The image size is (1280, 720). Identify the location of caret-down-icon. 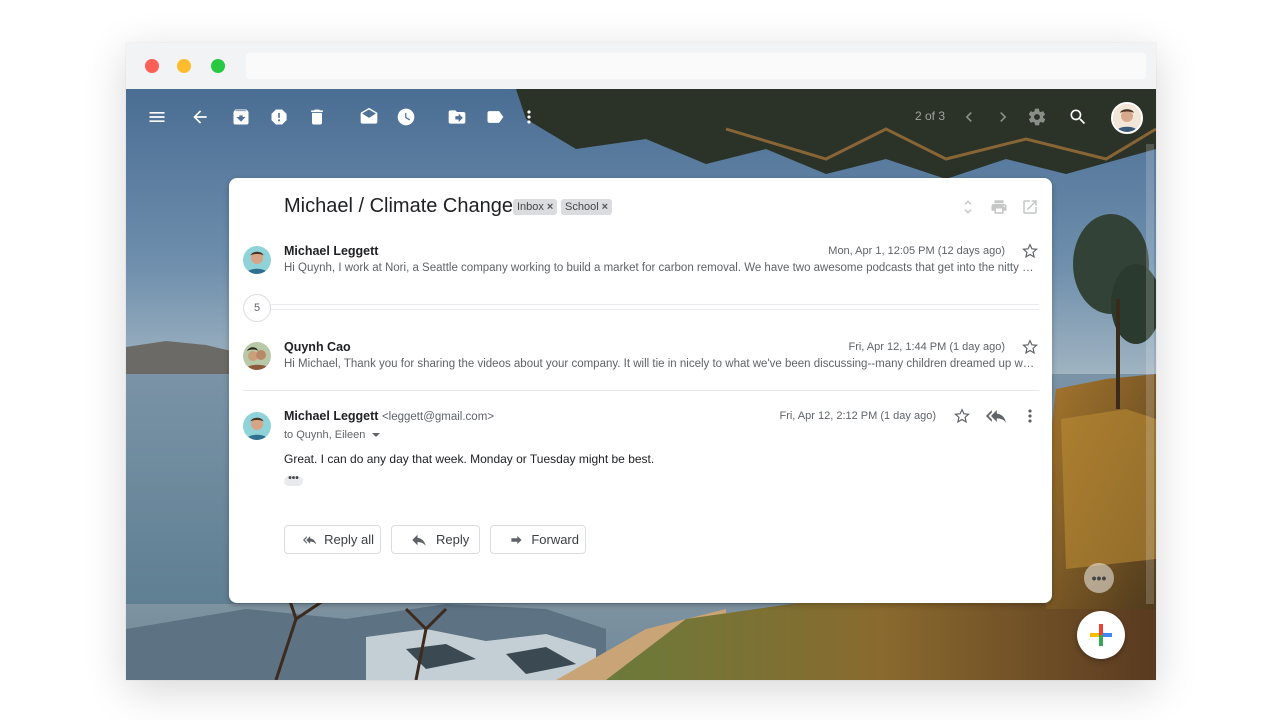
(376, 435).